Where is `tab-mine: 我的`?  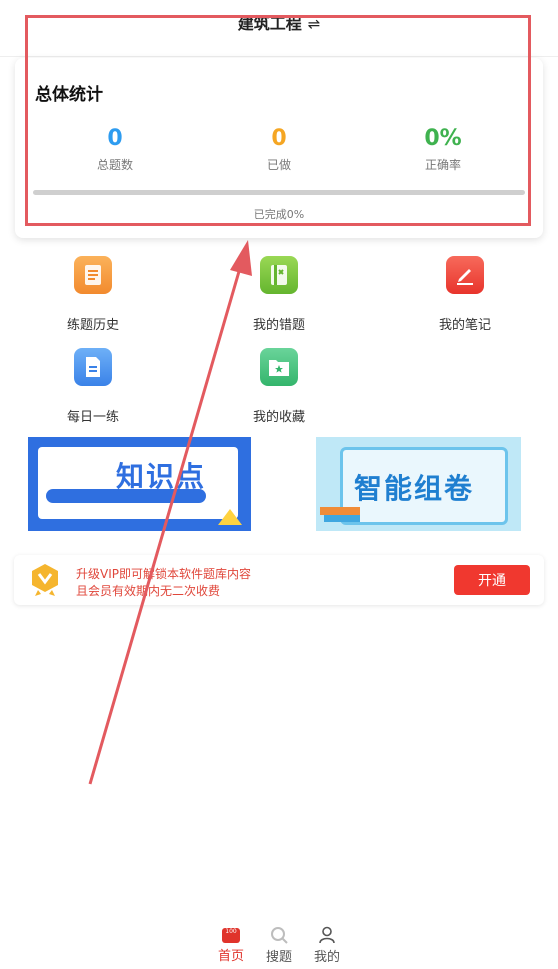 tab-mine: 我的 is located at coordinates (327, 945).